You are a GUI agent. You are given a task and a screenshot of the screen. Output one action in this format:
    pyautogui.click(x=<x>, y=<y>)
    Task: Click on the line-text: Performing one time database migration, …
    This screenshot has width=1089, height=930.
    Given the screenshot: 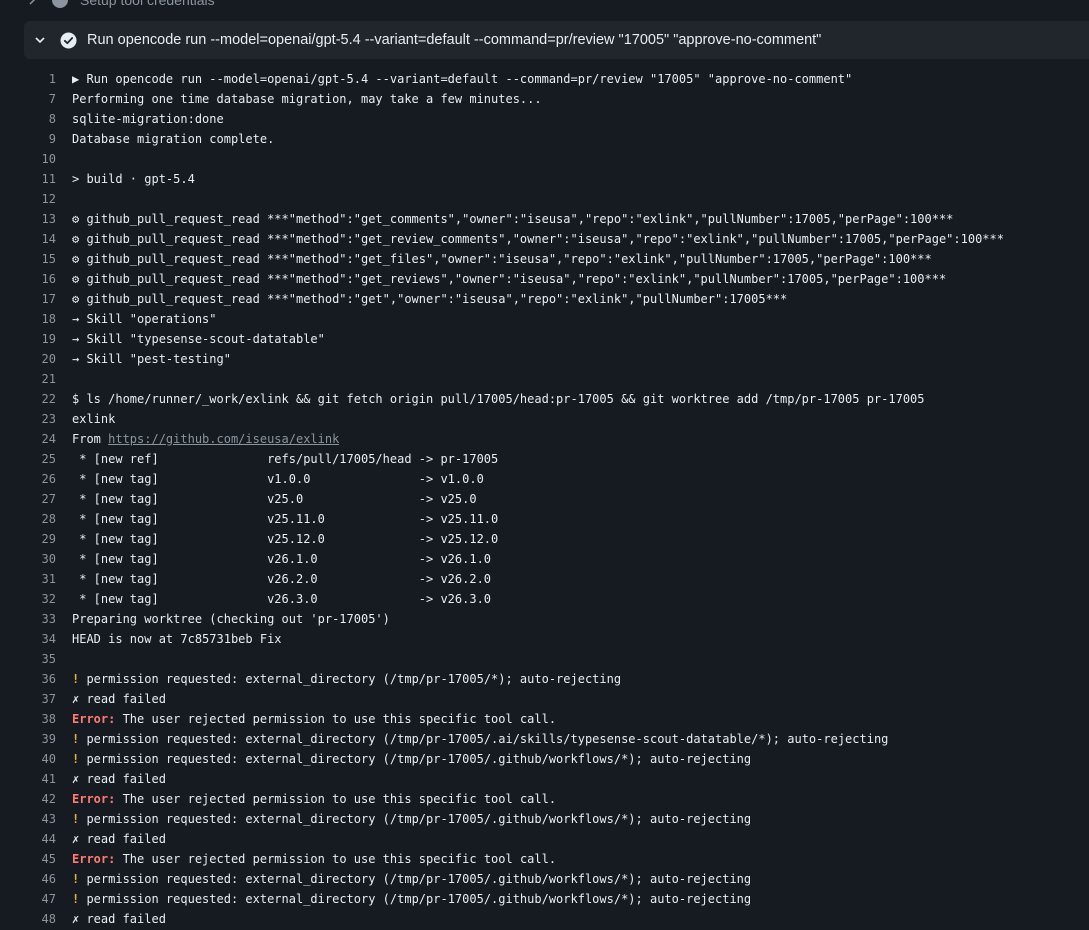 What is the action you would take?
    pyautogui.click(x=307, y=99)
    